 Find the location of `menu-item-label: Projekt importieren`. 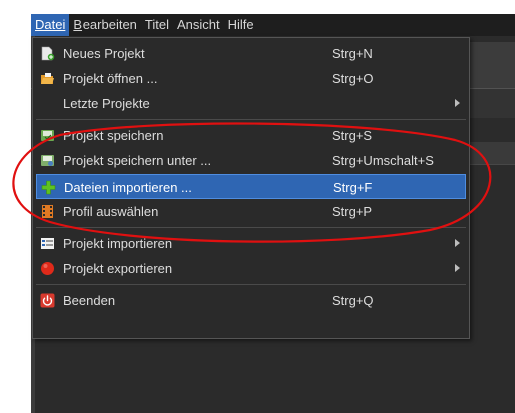

menu-item-label: Projekt importieren is located at coordinates (118, 243).